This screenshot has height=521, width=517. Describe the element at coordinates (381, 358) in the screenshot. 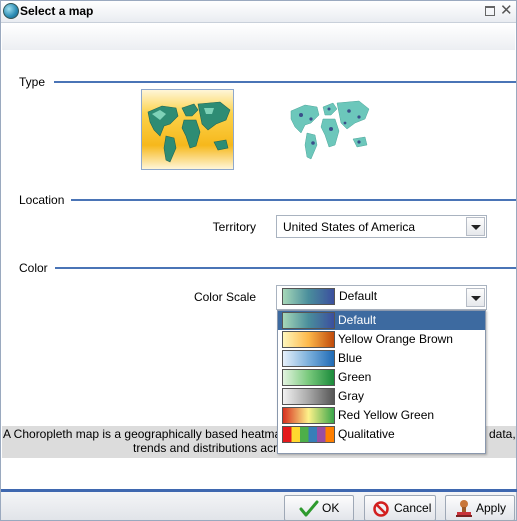

I see `color-scale-option: Blue` at that location.